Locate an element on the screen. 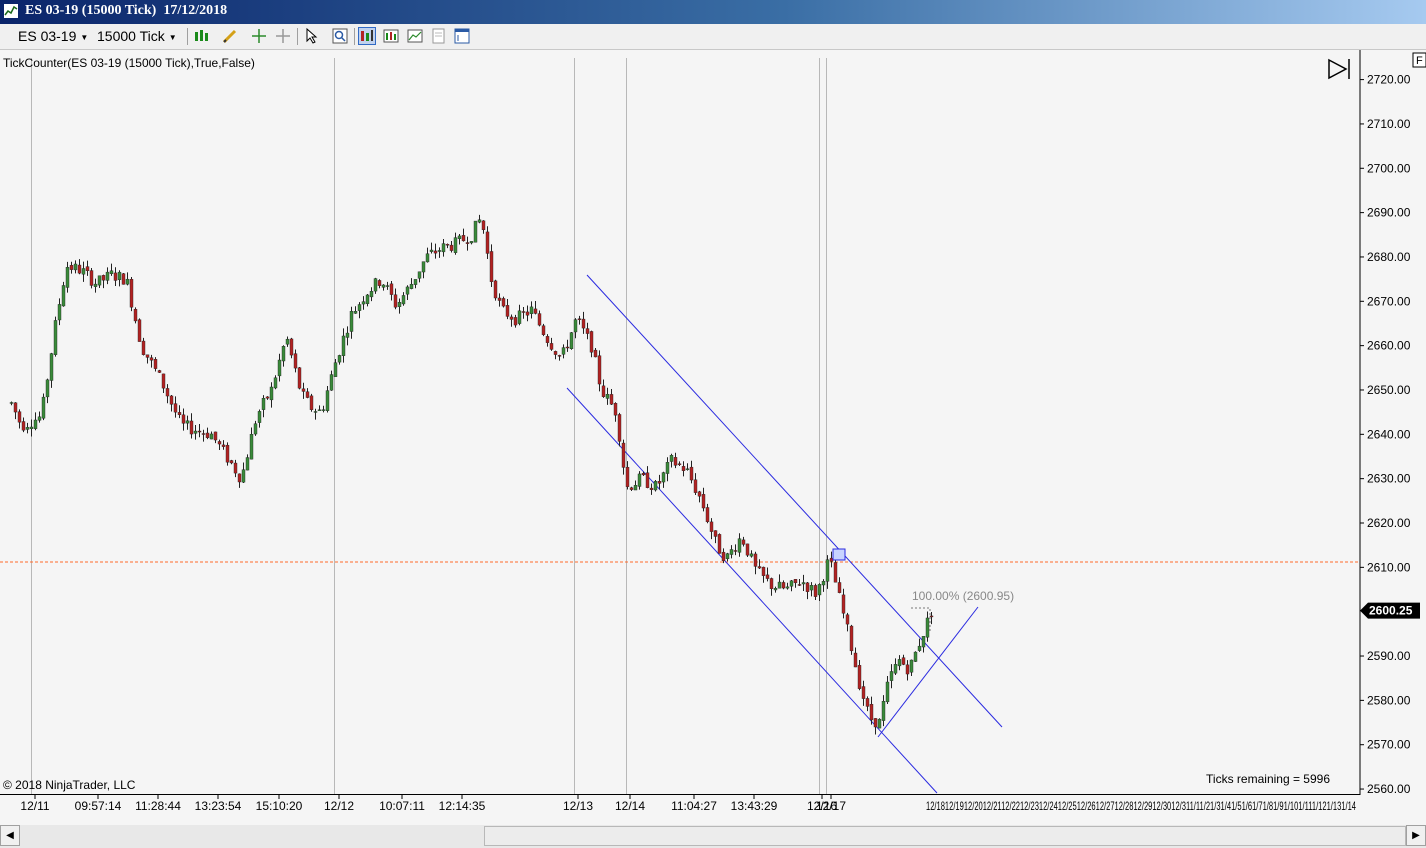  drawing-pencil-icon is located at coordinates (230, 36).